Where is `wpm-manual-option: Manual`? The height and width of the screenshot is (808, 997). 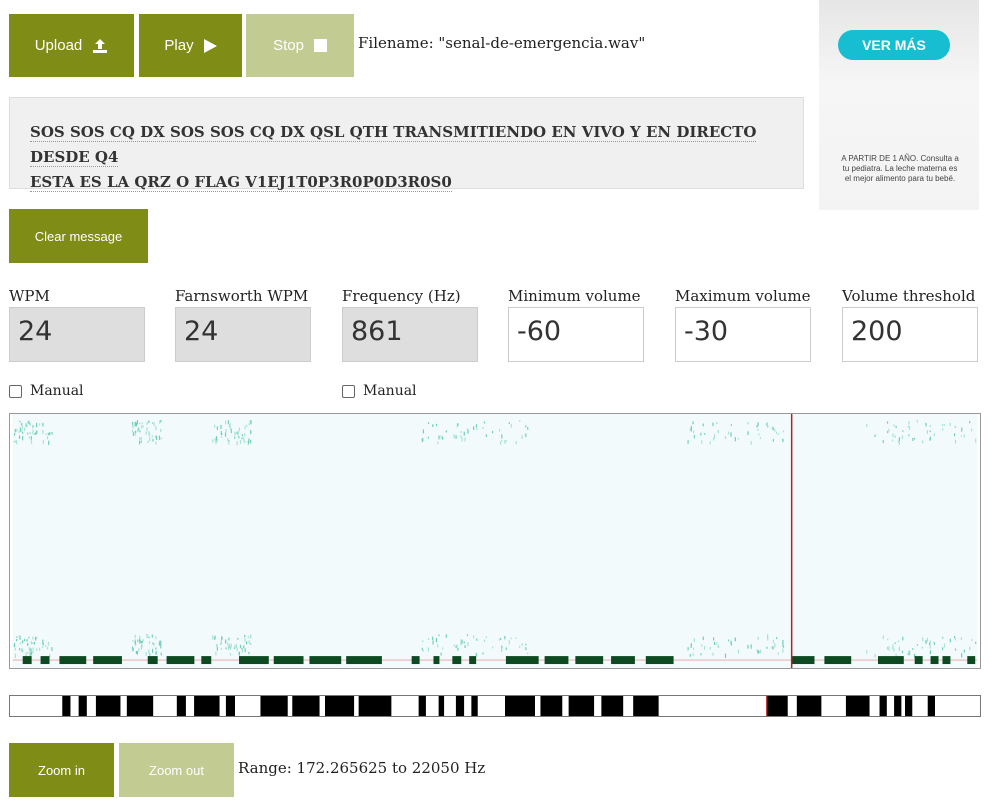 wpm-manual-option: Manual is located at coordinates (46, 391).